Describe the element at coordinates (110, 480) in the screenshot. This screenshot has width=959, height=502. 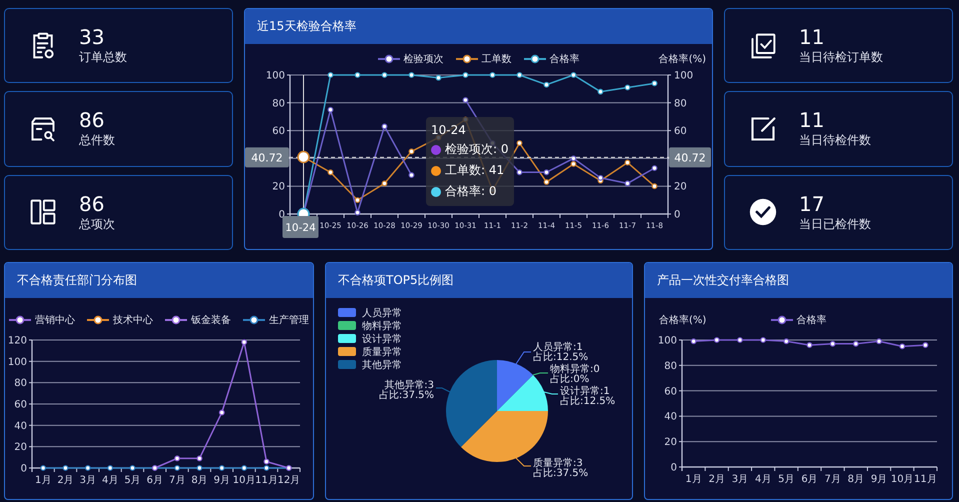
I see `x-axis-label: 4月` at that location.